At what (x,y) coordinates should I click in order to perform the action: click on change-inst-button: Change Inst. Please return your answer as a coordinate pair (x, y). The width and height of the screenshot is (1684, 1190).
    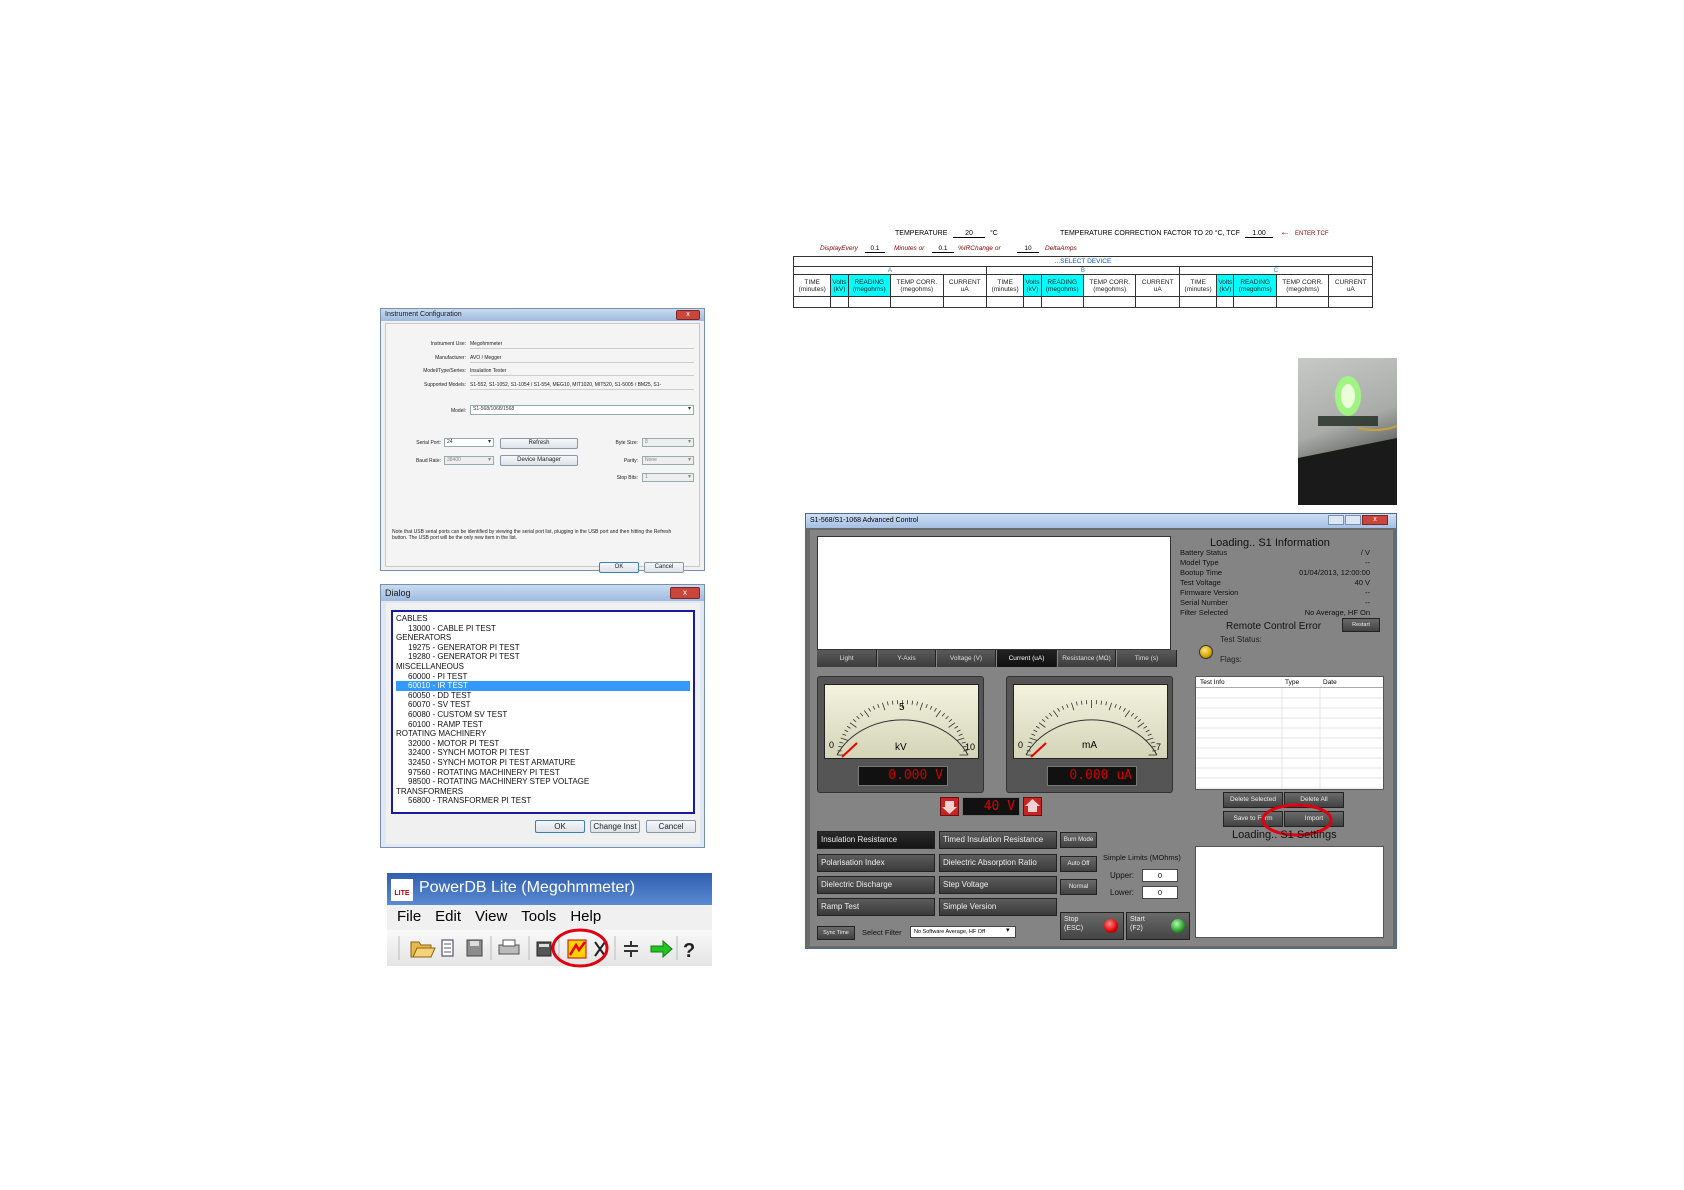
    Looking at the image, I should click on (615, 826).